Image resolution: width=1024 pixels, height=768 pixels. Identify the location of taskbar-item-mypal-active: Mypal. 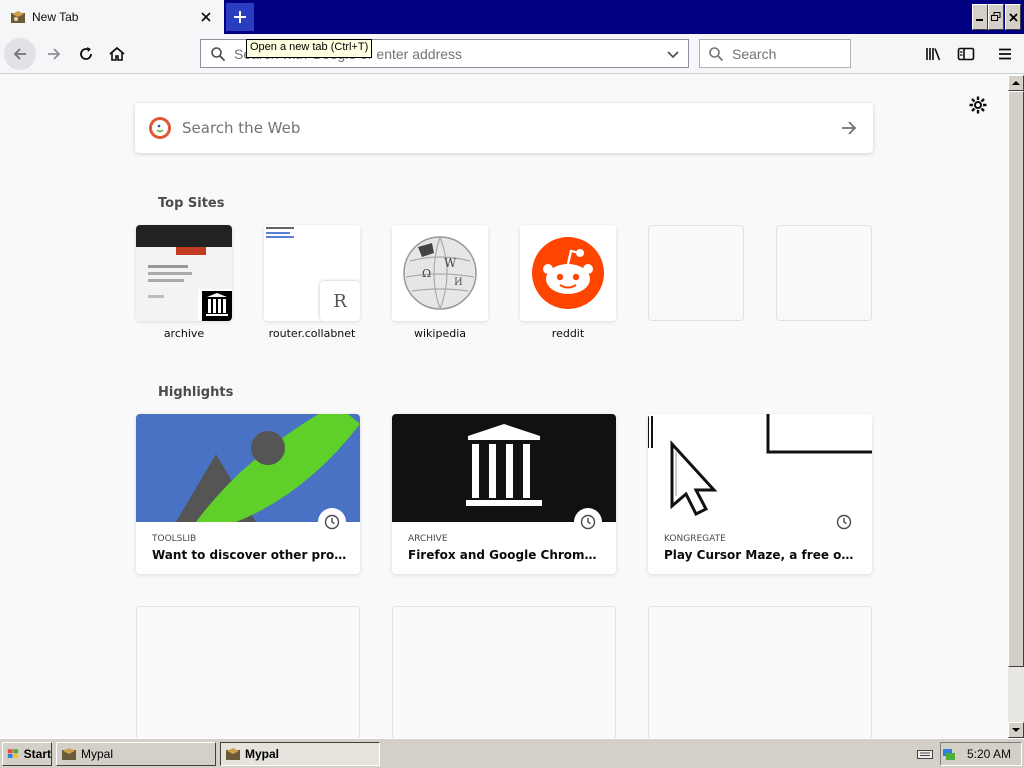
(300, 754).